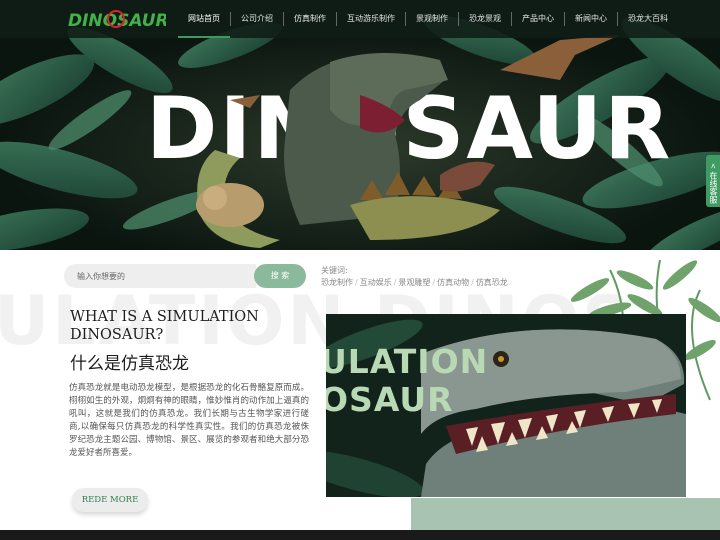 The image size is (720, 540). Describe the element at coordinates (453, 282) in the screenshot. I see `keyword-link: 仿真动物` at that location.